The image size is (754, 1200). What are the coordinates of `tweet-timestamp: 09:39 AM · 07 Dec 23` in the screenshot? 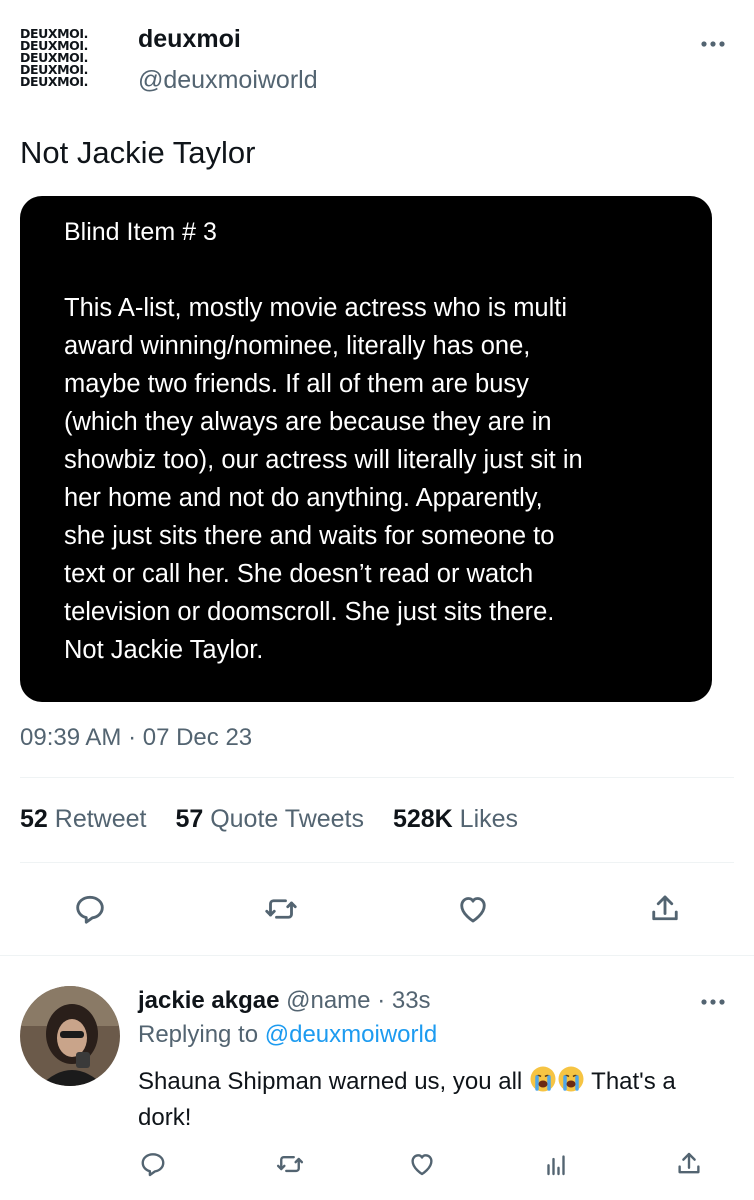 It's located at (136, 738).